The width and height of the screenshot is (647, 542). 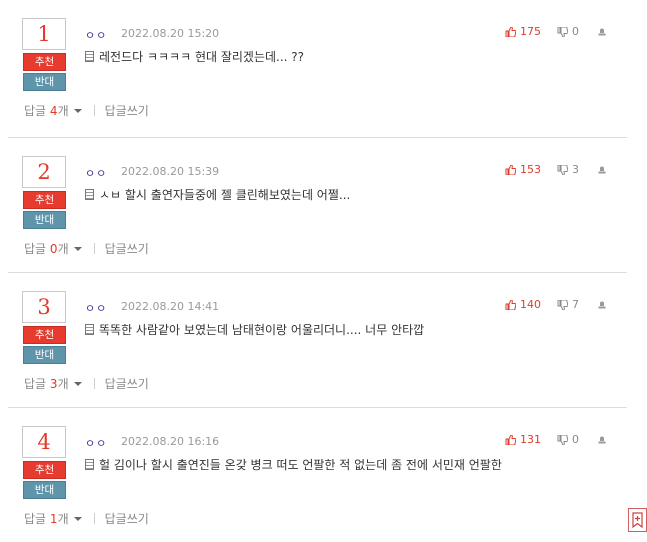 What do you see at coordinates (170, 441) in the screenshot?
I see `comment-date: 2022.08.20 16:16` at bounding box center [170, 441].